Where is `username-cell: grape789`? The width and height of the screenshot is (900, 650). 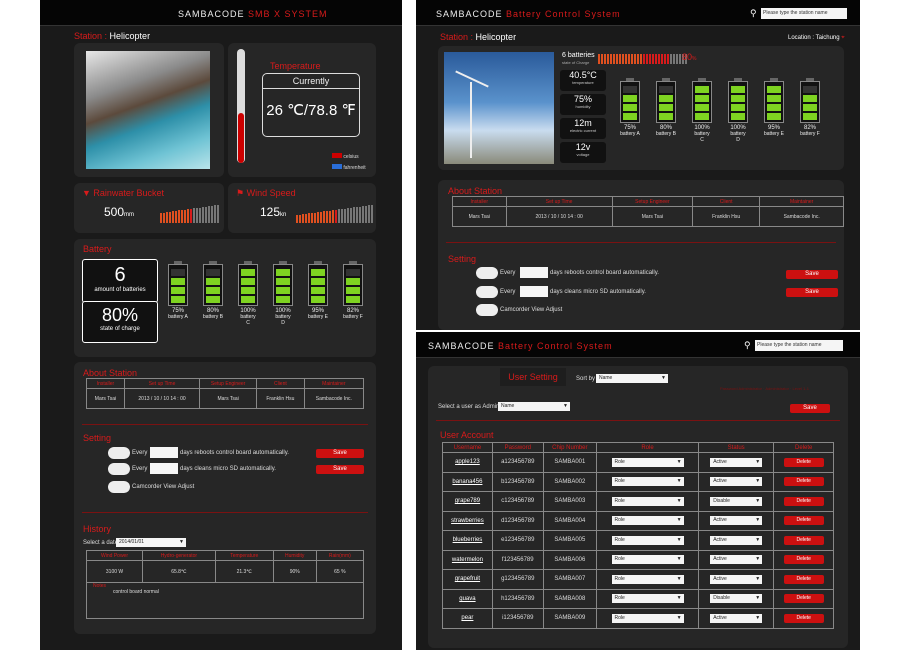 username-cell: grape789 is located at coordinates (467, 501).